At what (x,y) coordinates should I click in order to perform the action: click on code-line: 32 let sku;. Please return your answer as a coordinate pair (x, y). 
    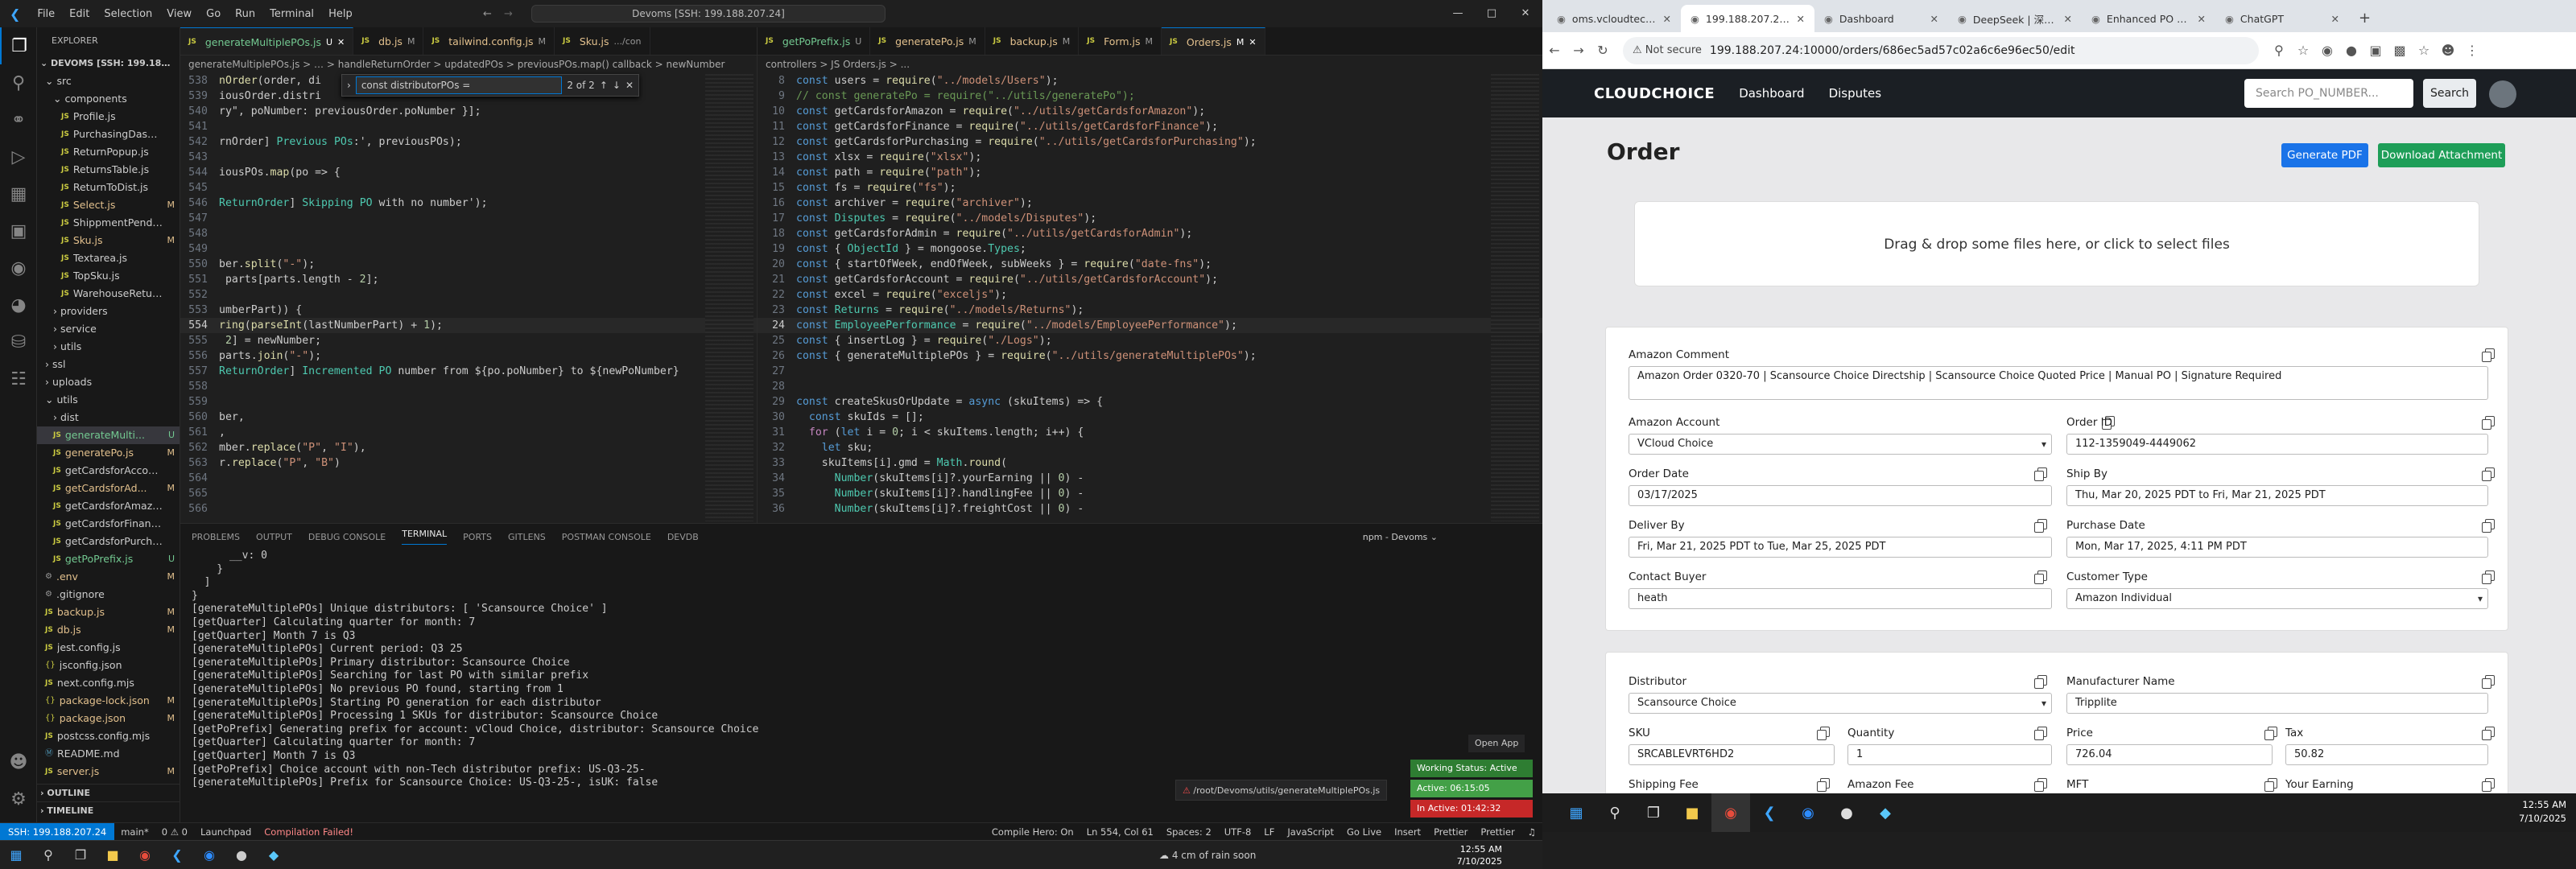
    Looking at the image, I should click on (1150, 447).